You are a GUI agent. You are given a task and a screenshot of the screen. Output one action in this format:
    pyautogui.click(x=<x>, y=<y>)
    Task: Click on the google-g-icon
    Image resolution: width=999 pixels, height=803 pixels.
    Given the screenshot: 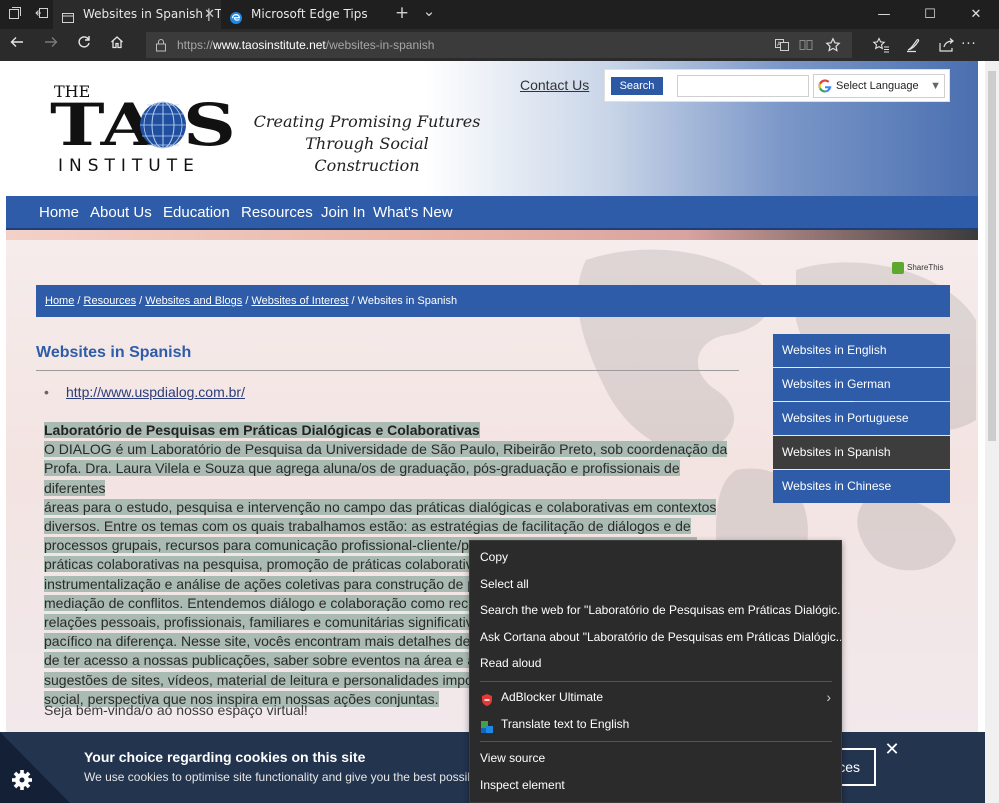 What is the action you would take?
    pyautogui.click(x=825, y=86)
    